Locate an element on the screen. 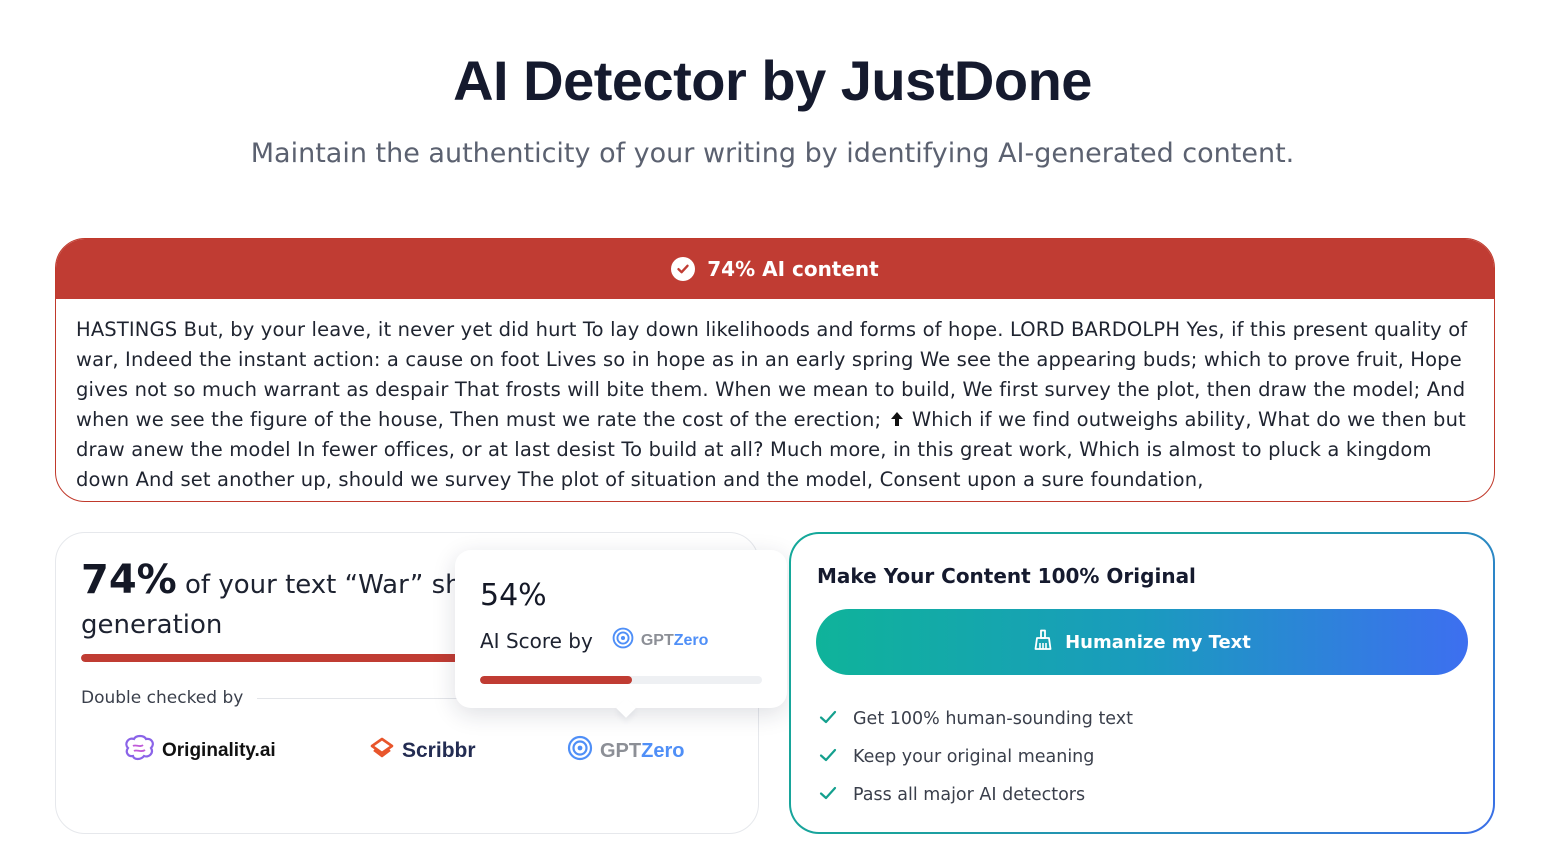  originality-logo: Originality.ai is located at coordinates (199, 751).